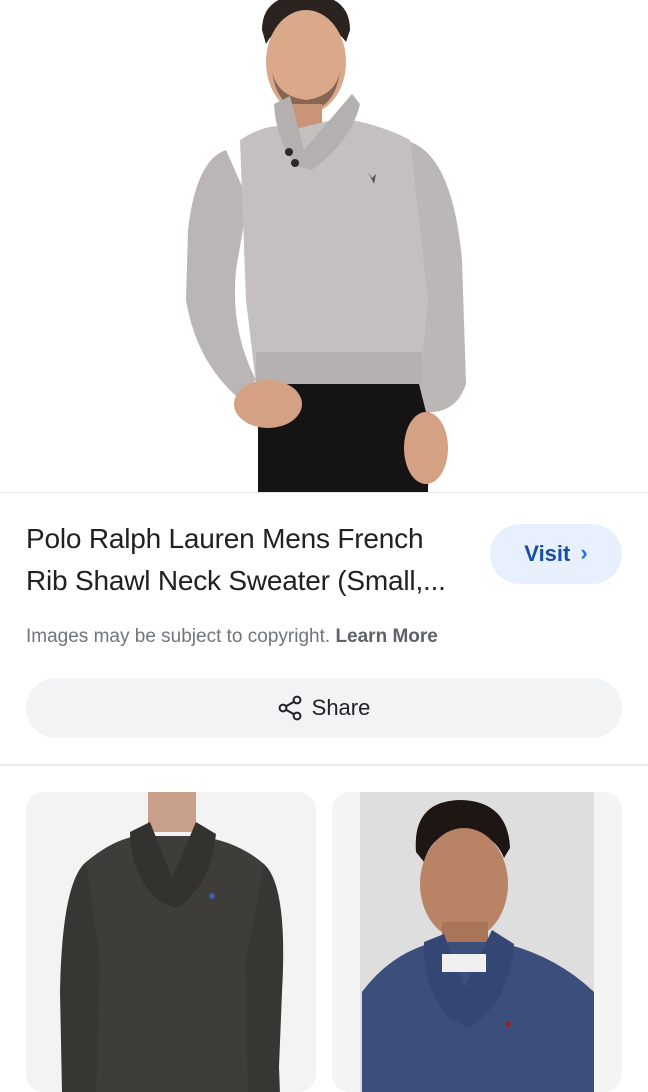 The height and width of the screenshot is (1092, 648). Describe the element at coordinates (324, 492) in the screenshot. I see `image-divider` at that location.